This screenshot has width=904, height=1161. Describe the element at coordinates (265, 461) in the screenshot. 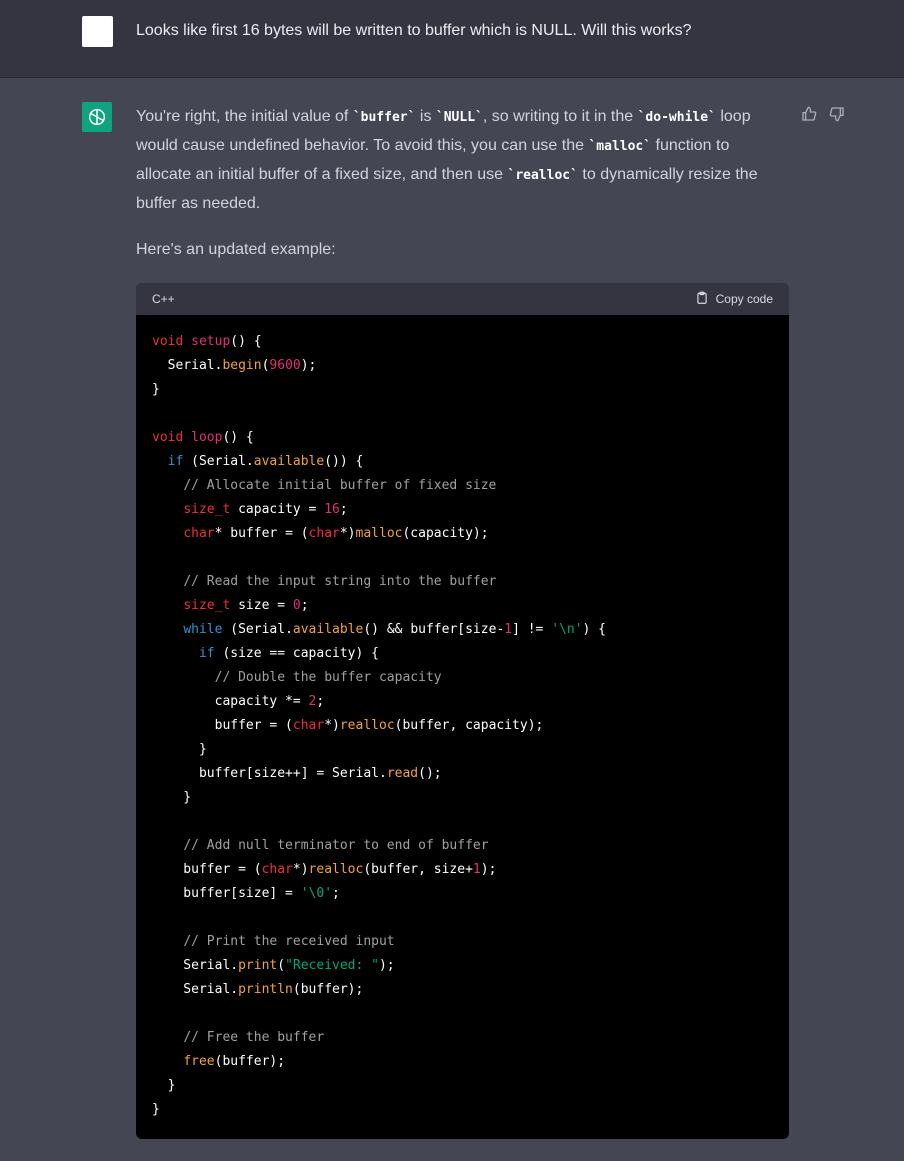

I see `code-line: if (Serial.available()) {` at that location.